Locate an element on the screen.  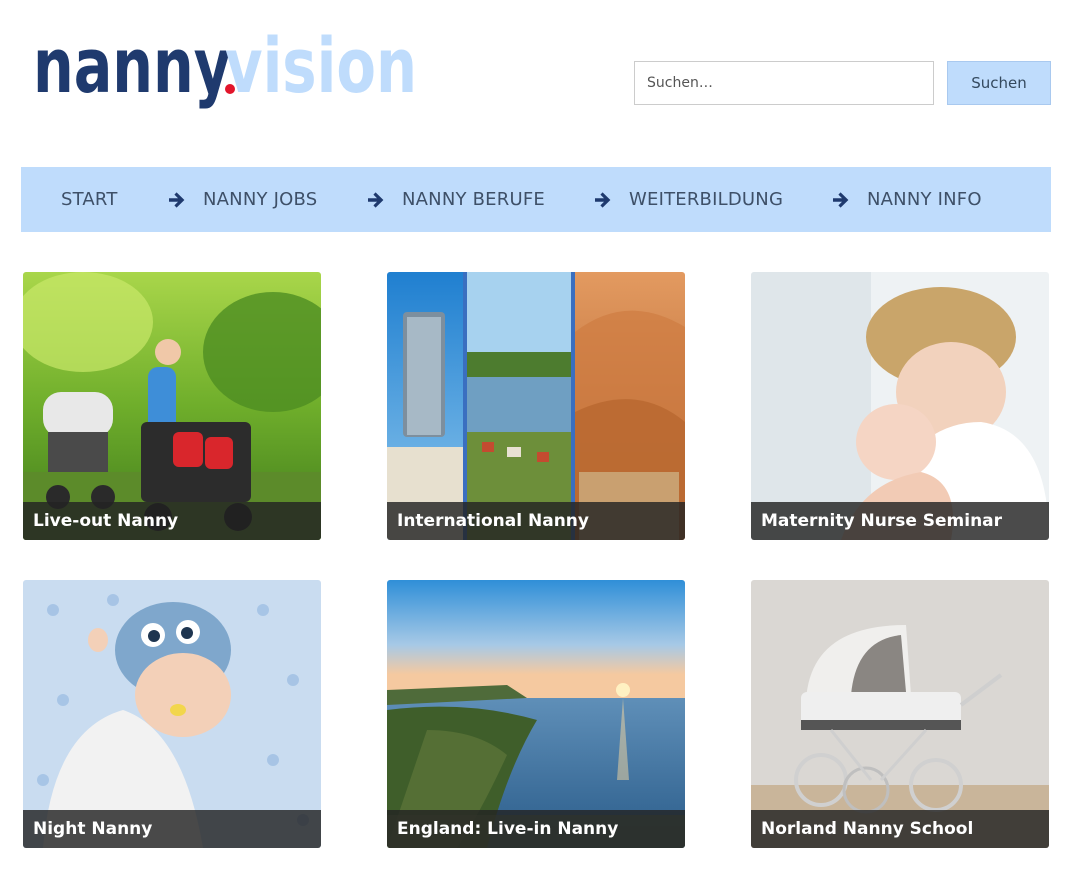
card-title: International Nanny is located at coordinates (536, 521).